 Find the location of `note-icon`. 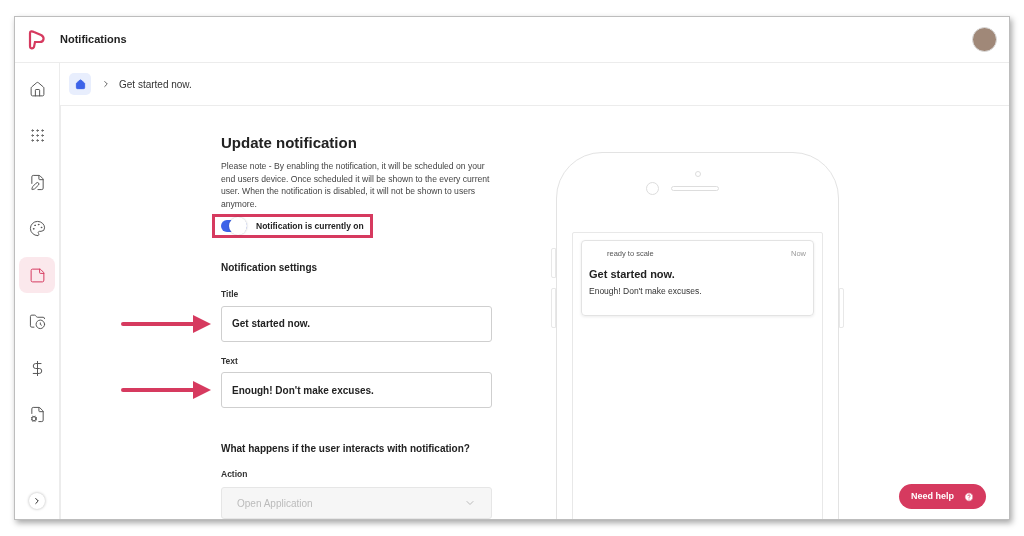

note-icon is located at coordinates (37, 275).